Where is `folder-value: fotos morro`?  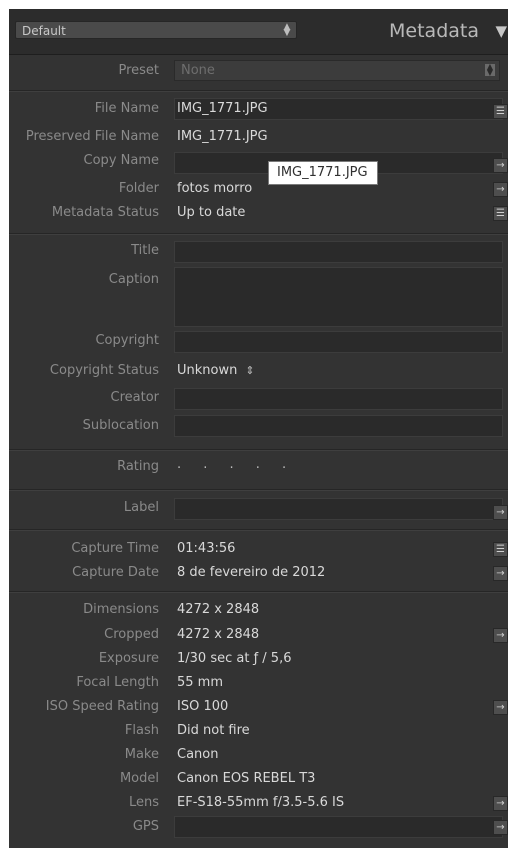
folder-value: fotos morro is located at coordinates (214, 189).